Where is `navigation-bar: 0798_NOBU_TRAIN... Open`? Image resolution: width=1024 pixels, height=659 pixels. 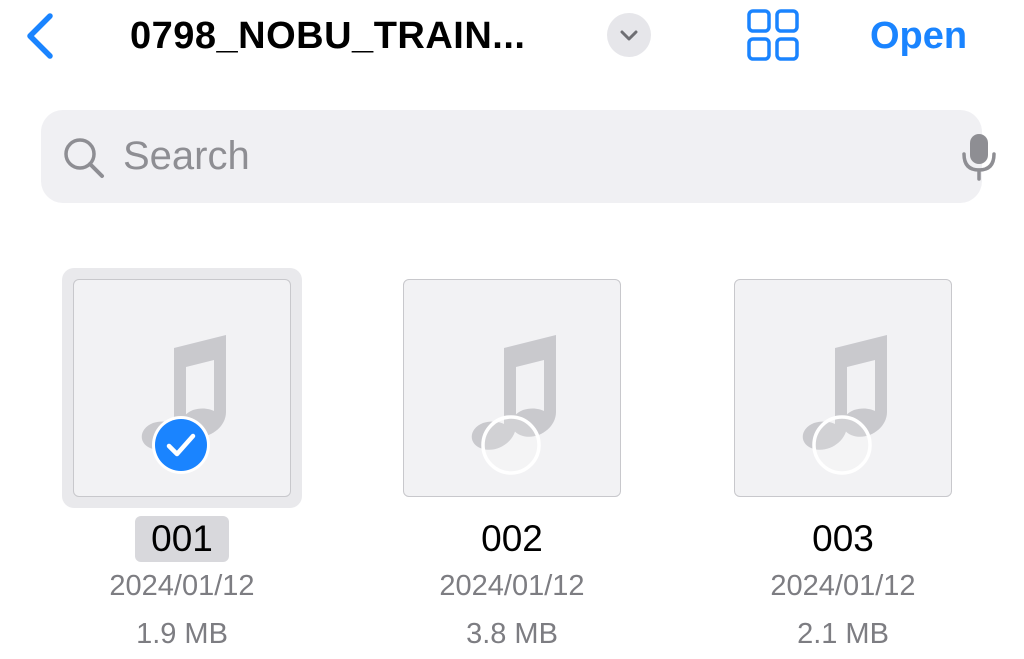
navigation-bar: 0798_NOBU_TRAIN... Open is located at coordinates (512, 40).